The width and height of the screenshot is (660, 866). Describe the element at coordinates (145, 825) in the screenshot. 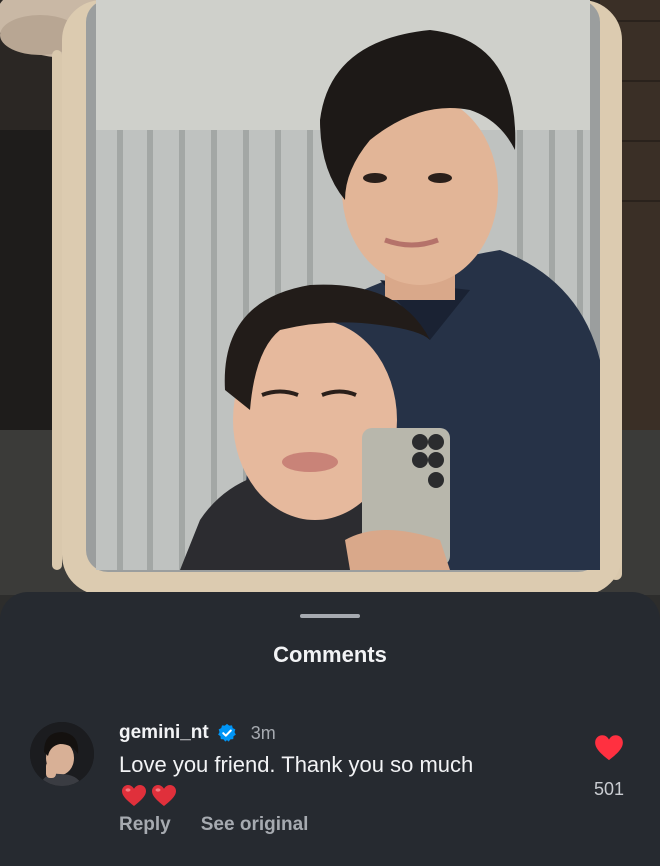

I see `reply-button: Reply` at that location.